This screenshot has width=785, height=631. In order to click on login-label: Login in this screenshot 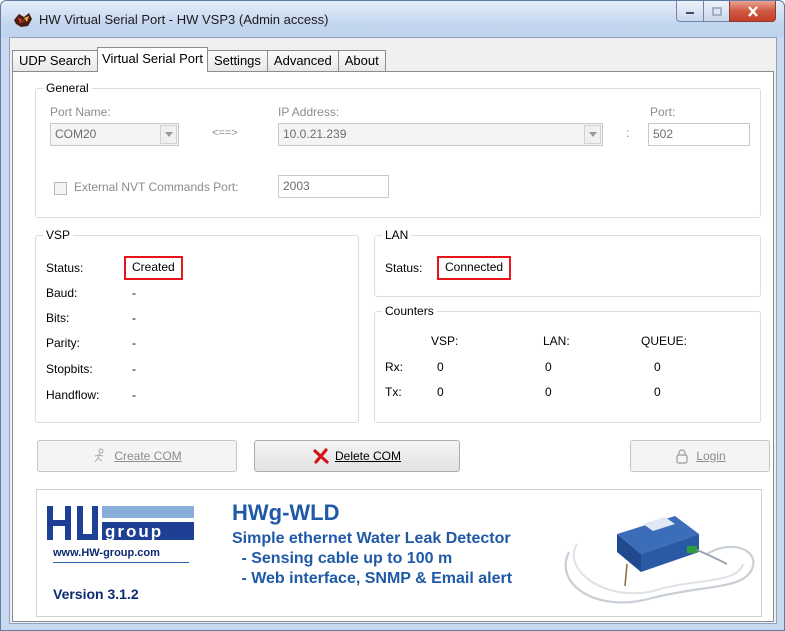, I will do `click(711, 456)`.